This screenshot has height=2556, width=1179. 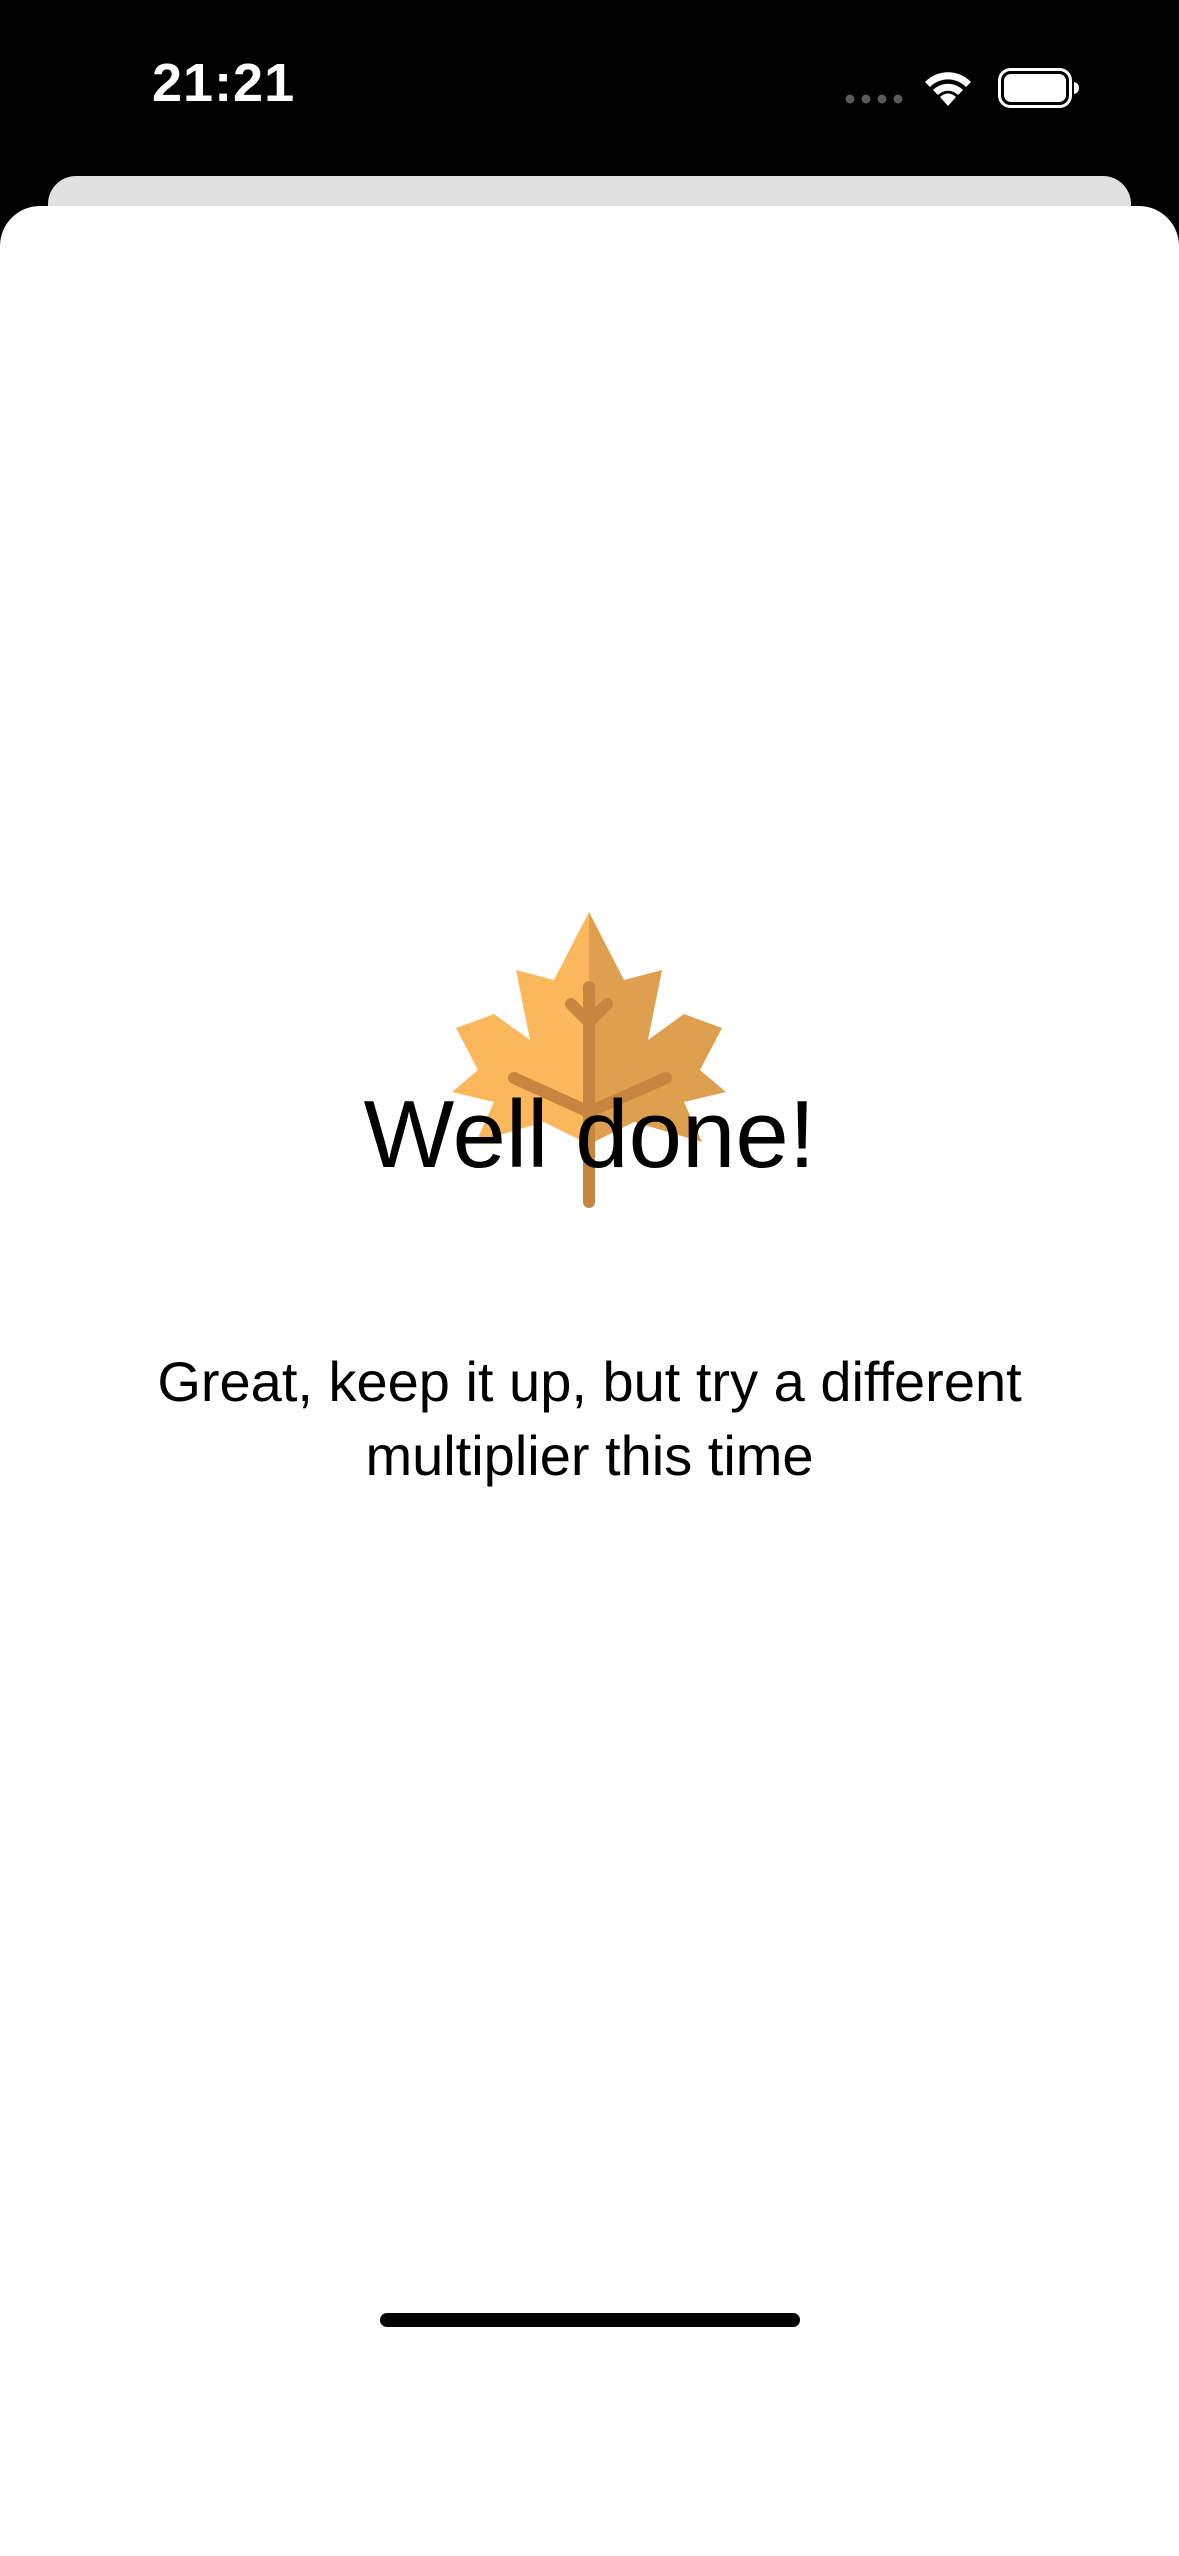 I want to click on status-time: 21:21, so click(x=224, y=83).